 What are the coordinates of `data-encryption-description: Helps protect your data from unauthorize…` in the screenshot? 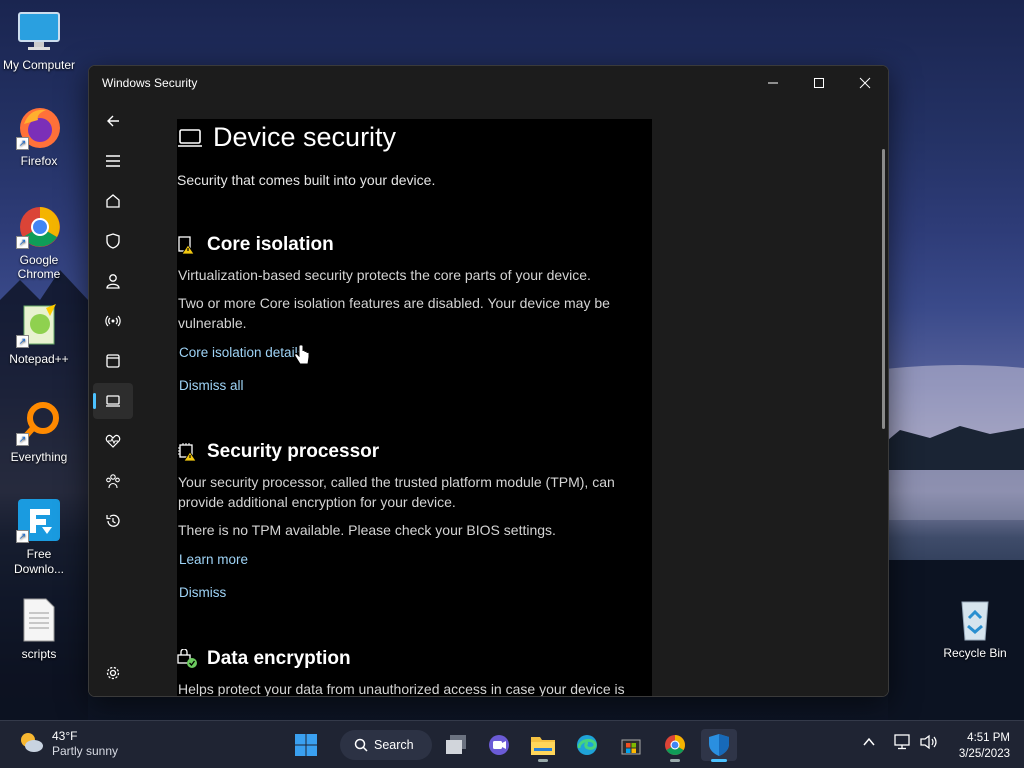 It's located at (401, 689).